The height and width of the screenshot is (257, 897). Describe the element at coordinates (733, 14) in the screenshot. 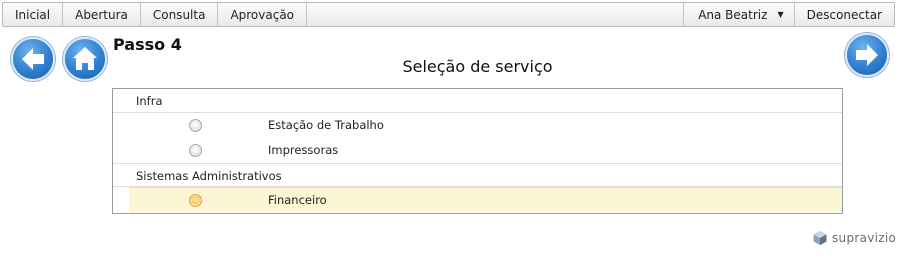

I see `user-name: Ana Beatriz` at that location.